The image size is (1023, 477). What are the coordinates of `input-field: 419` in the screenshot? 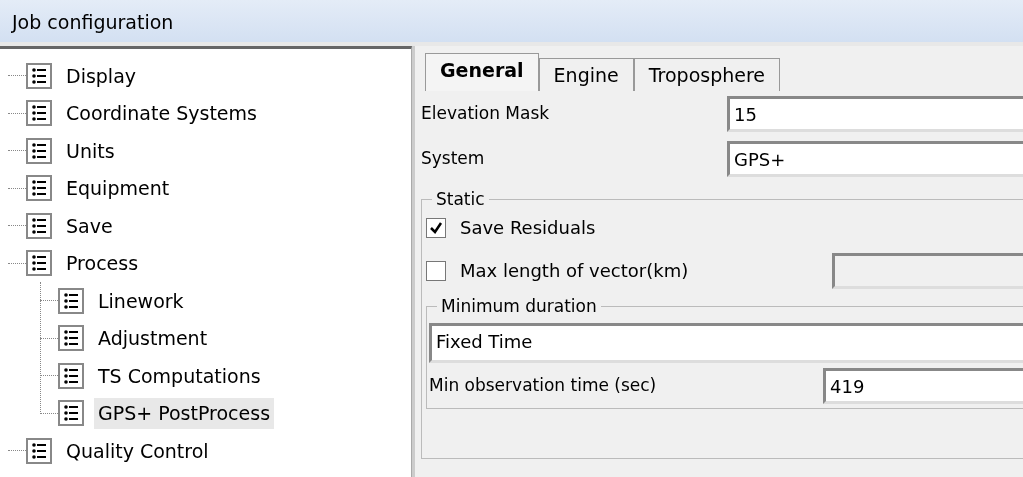 It's located at (923, 385).